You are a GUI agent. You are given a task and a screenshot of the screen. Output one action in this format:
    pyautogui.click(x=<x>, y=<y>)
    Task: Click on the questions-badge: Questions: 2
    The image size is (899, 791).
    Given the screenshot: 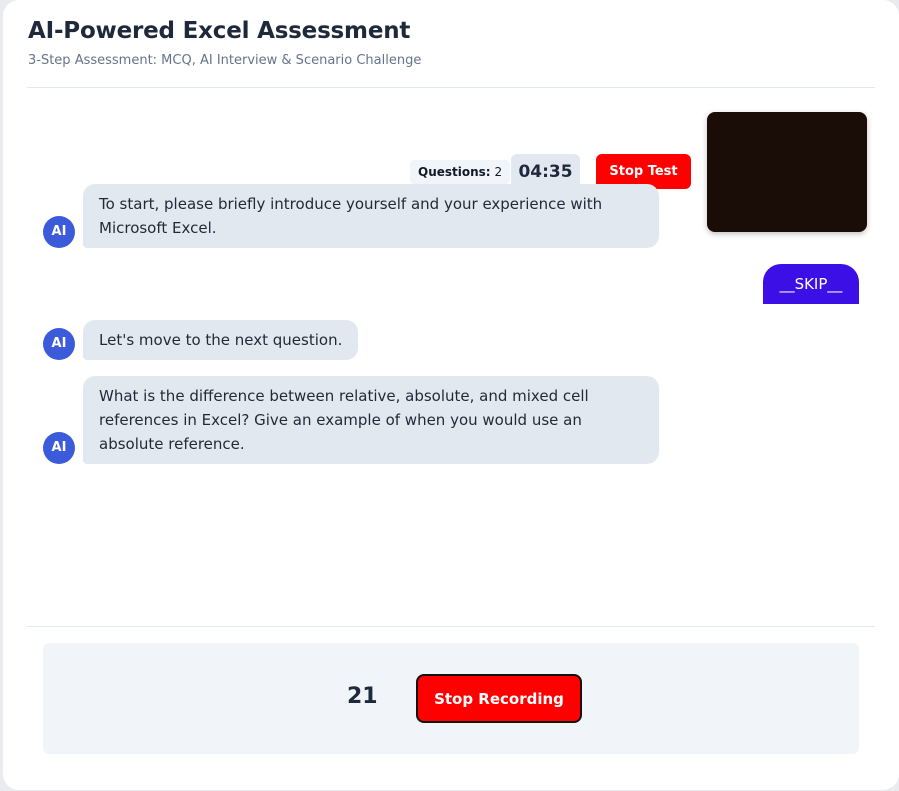 What is the action you would take?
    pyautogui.click(x=460, y=172)
    